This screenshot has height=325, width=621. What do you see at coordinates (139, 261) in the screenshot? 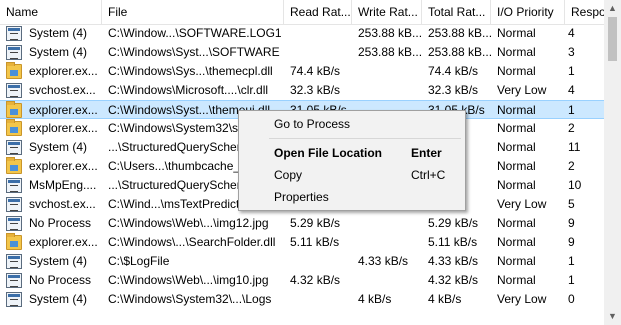
I see `file-path: C:\$LogFile` at bounding box center [139, 261].